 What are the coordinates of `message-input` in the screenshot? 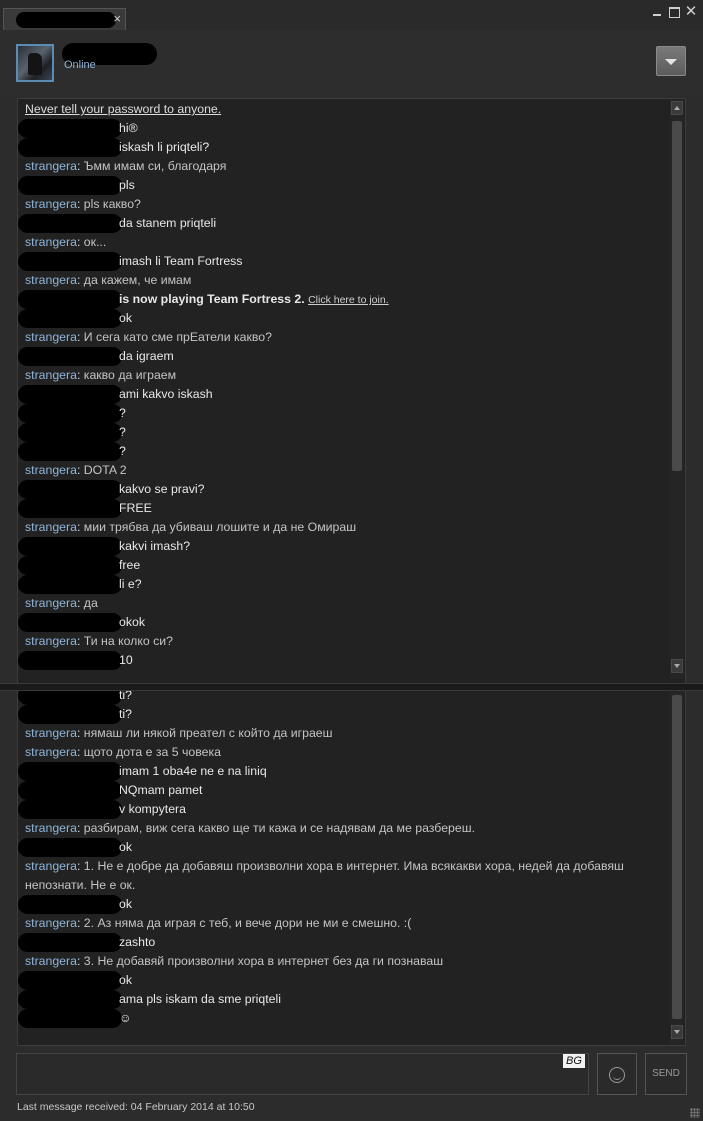 It's located at (302, 1074).